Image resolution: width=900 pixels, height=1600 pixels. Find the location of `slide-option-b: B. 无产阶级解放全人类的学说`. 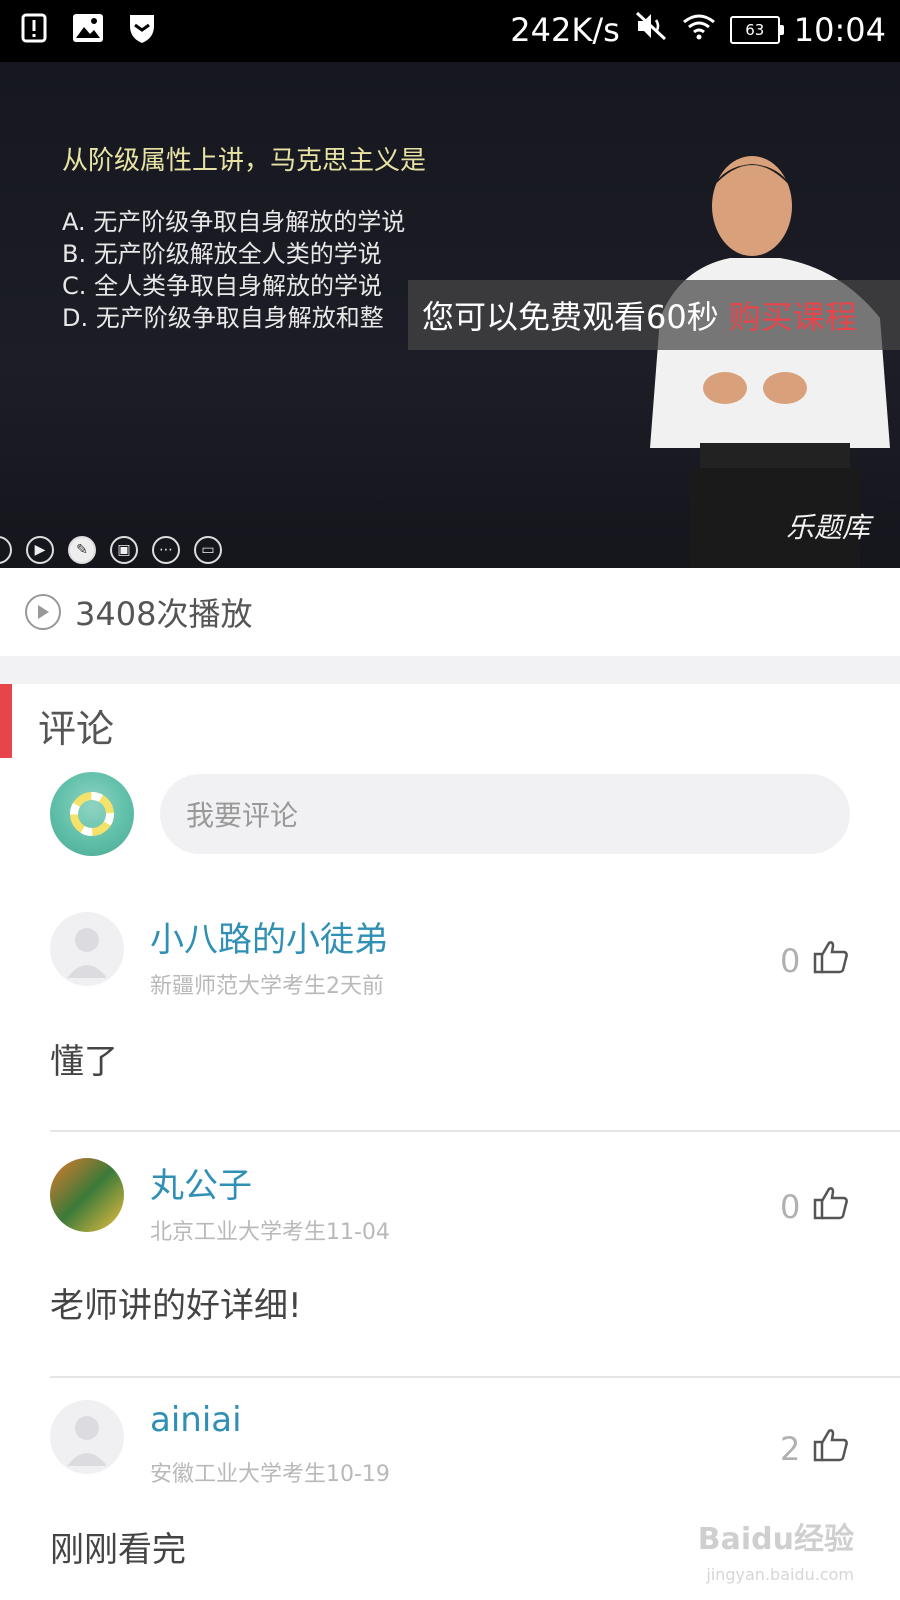

slide-option-b: B. 无产阶级解放全人类的学说 is located at coordinates (222, 254).